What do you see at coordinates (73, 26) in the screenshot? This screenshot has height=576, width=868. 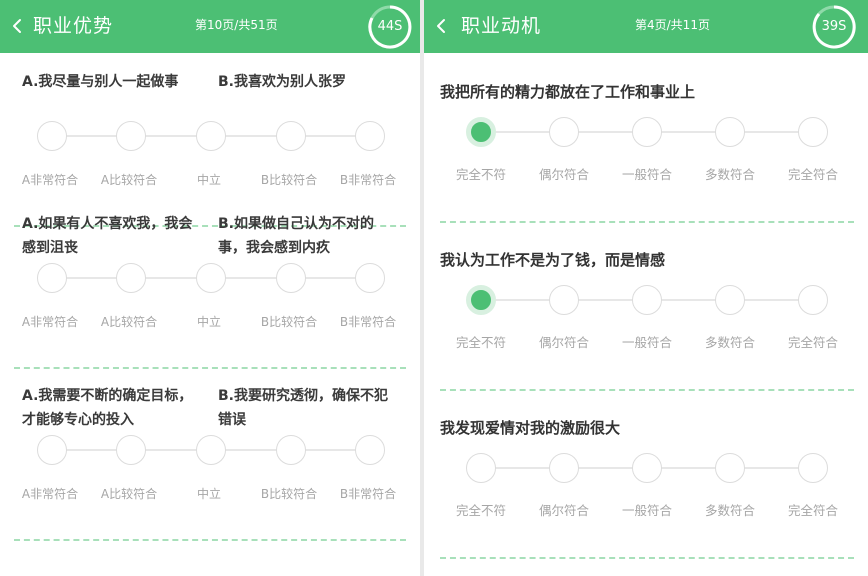 I see `left-page-title: 职业优势` at bounding box center [73, 26].